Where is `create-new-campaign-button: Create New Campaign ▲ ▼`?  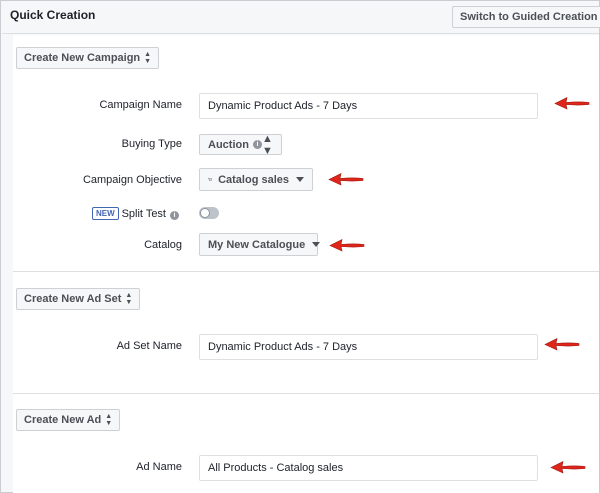 create-new-campaign-button: Create New Campaign ▲ ▼ is located at coordinates (88, 58).